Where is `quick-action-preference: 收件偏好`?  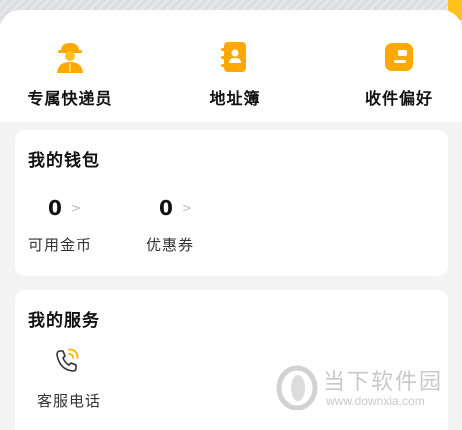 quick-action-preference: 收件偏好 is located at coordinates (399, 74).